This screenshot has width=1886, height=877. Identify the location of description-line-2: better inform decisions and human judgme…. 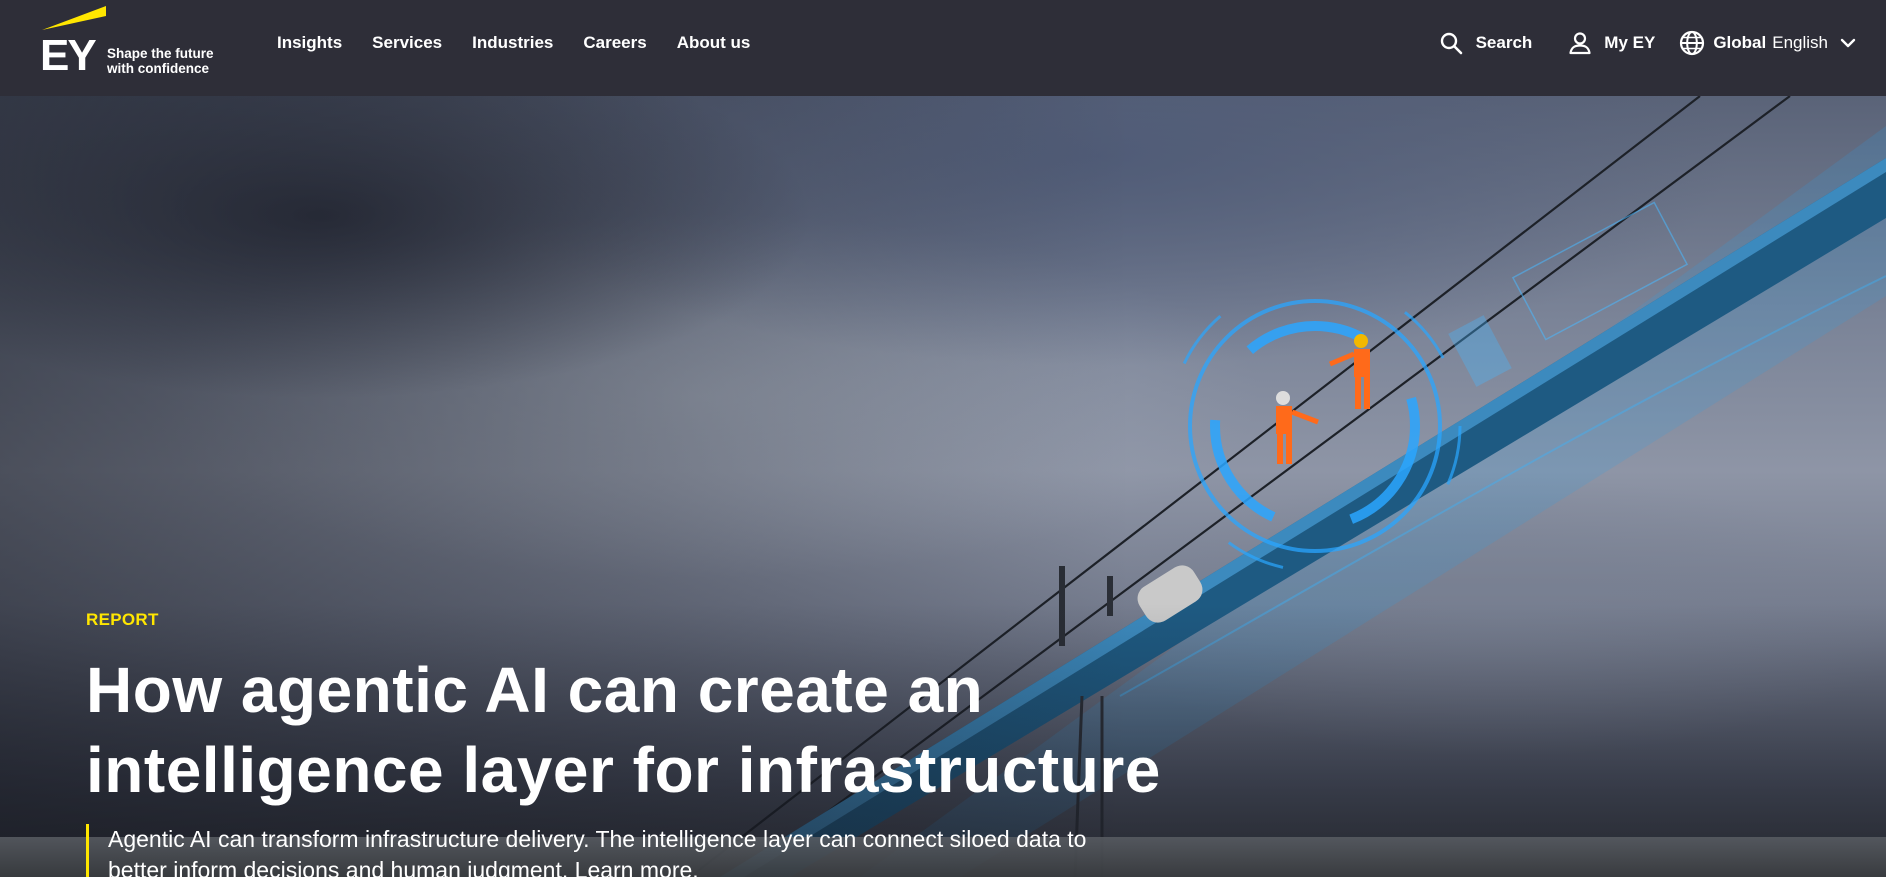
(403, 867).